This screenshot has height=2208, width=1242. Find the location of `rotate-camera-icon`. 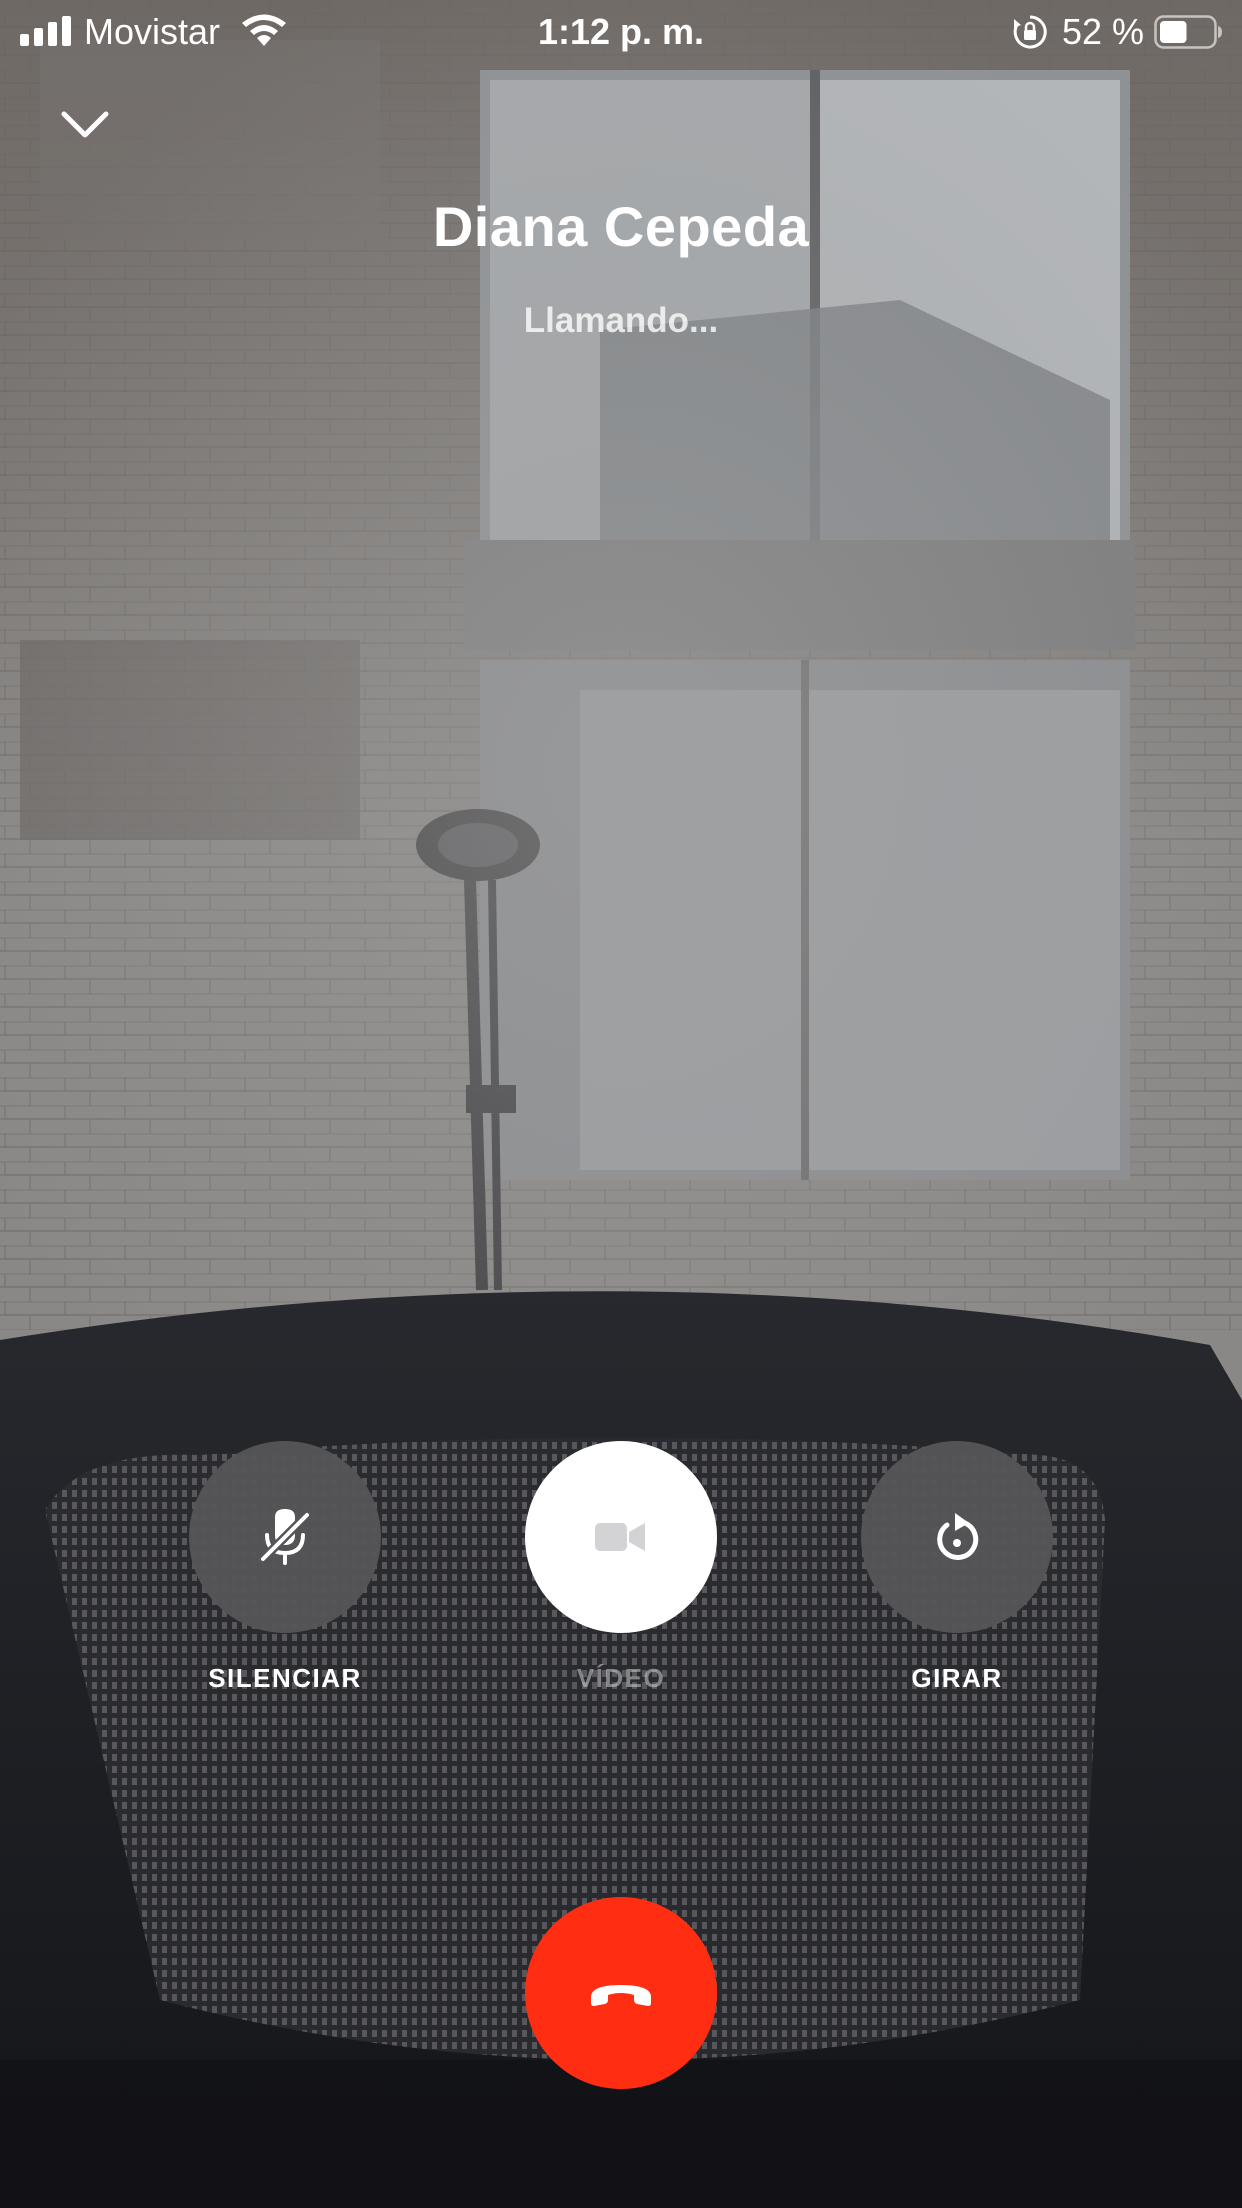

rotate-camera-icon is located at coordinates (958, 1536).